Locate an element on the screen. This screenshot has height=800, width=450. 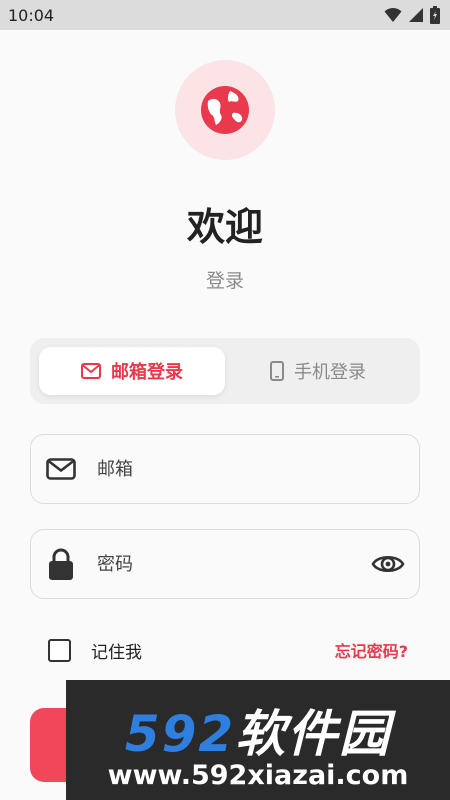
password-field is located at coordinates (225, 564).